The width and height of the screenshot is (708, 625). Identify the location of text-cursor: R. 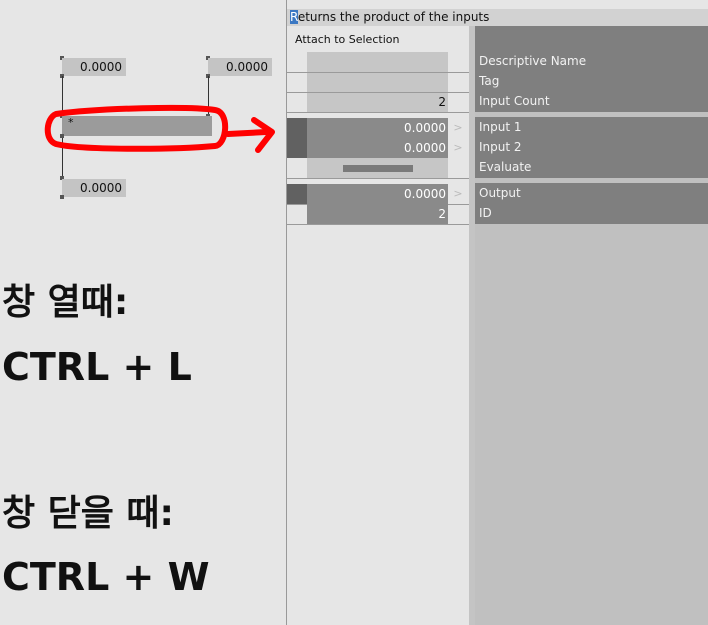
(294, 17).